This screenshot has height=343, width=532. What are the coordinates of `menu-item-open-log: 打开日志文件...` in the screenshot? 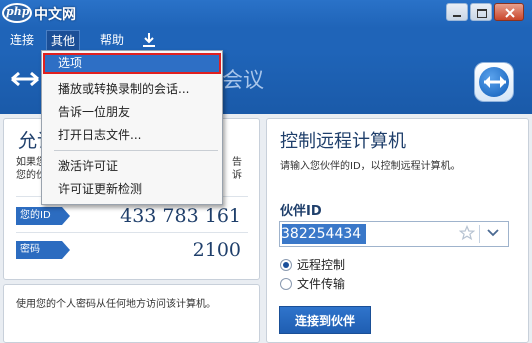 It's located at (132, 135).